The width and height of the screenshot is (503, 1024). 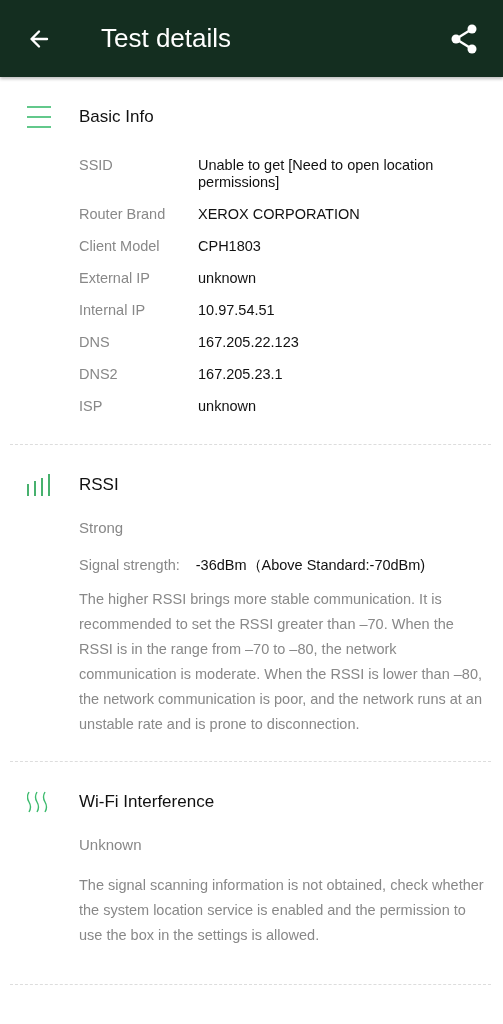 I want to click on field-label: Signal strength:, so click(x=129, y=565).